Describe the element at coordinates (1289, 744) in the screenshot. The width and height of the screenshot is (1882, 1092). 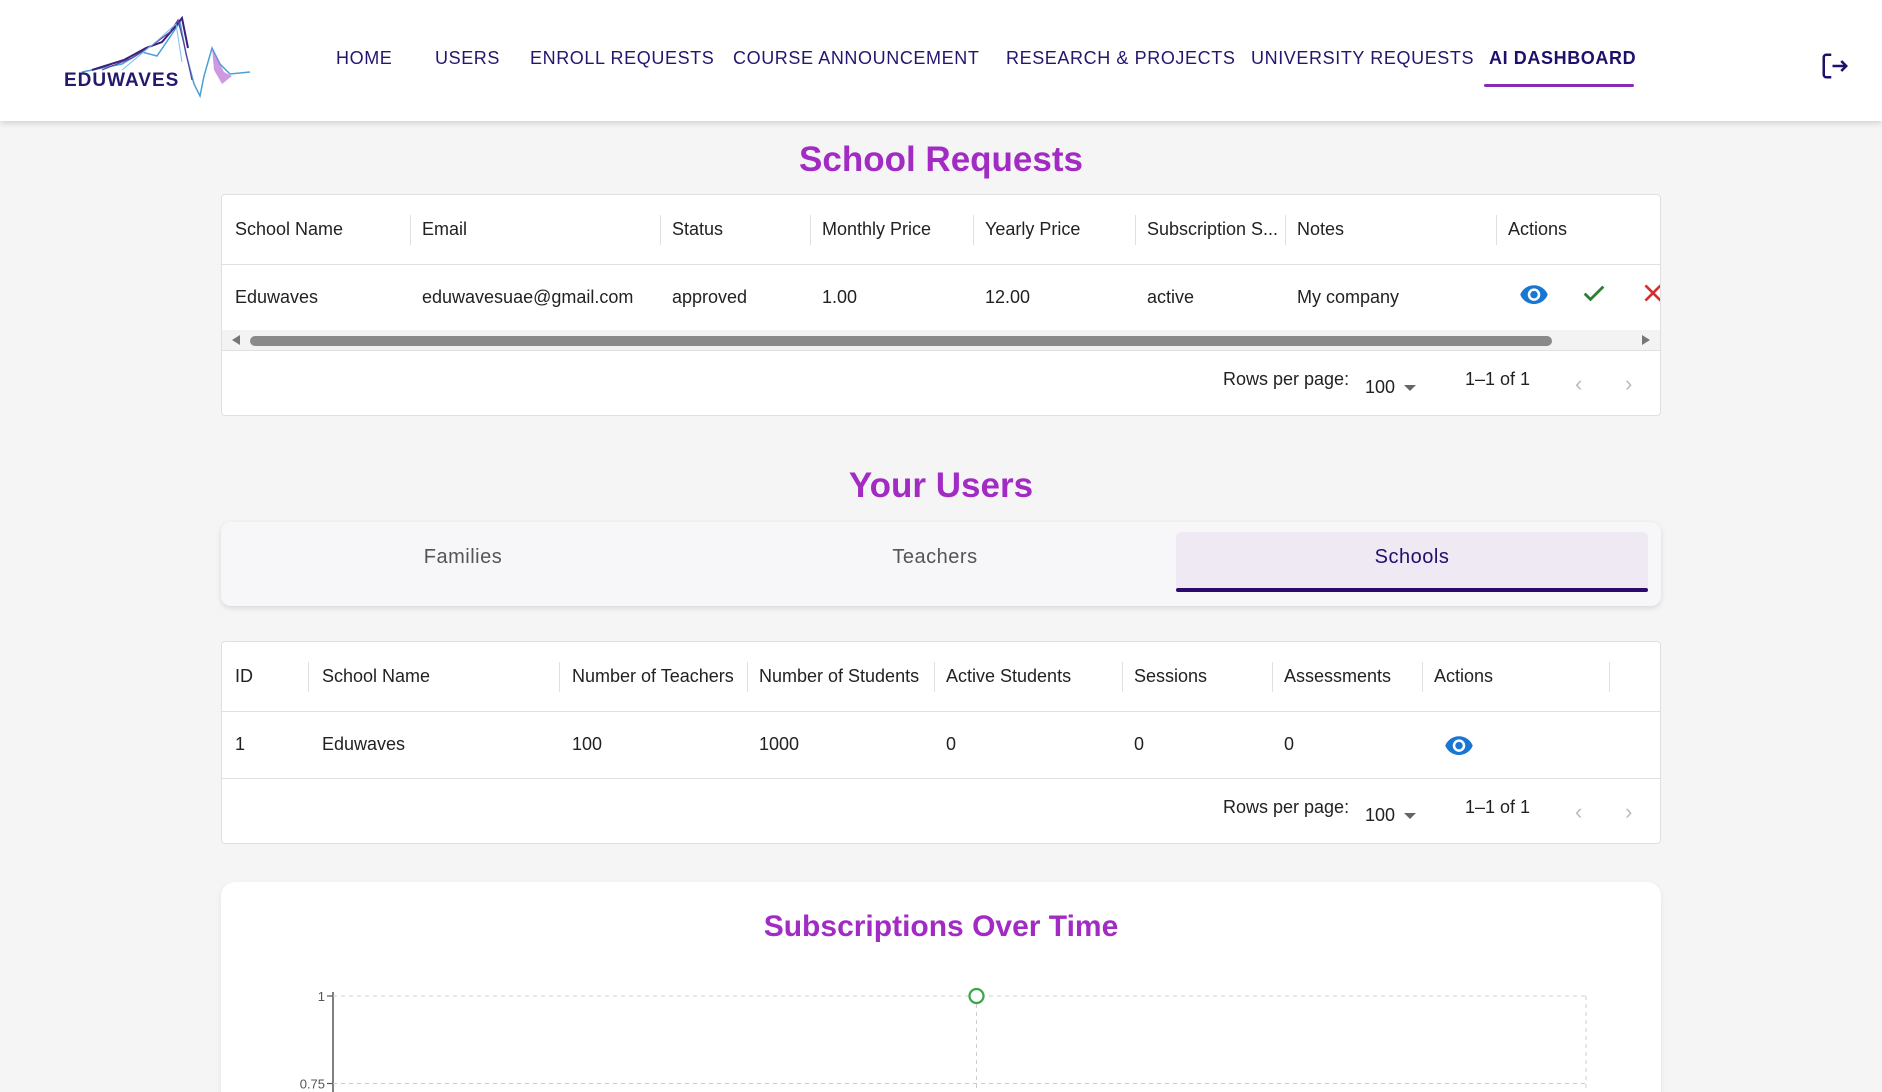
I see `cell-assessments: 0` at that location.